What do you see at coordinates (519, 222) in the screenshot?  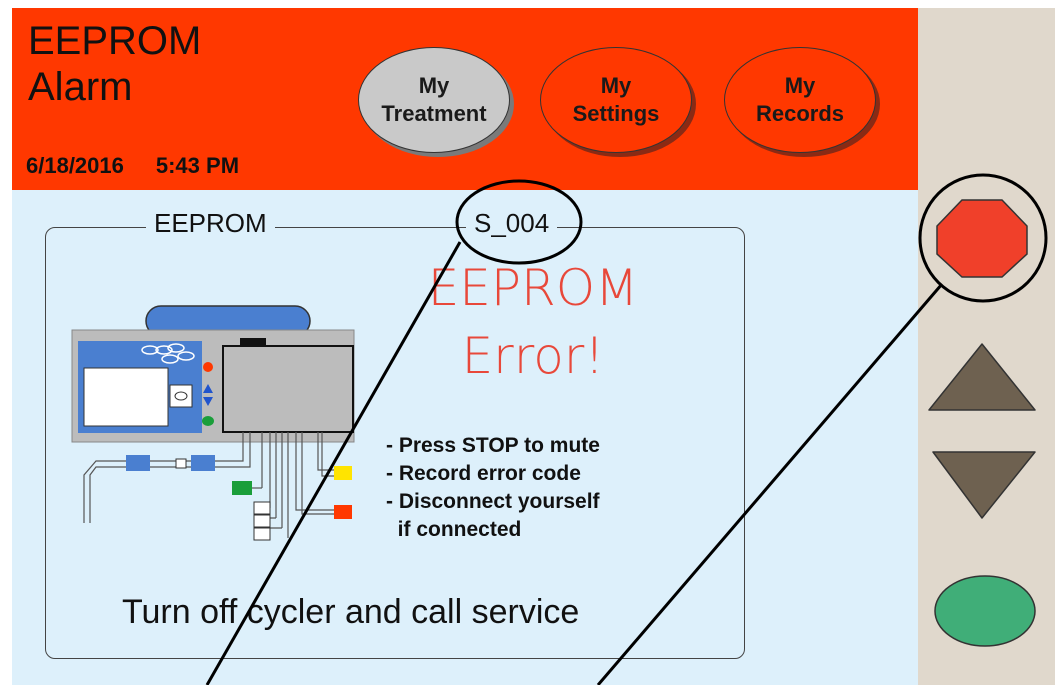 I see `error-code-callout` at bounding box center [519, 222].